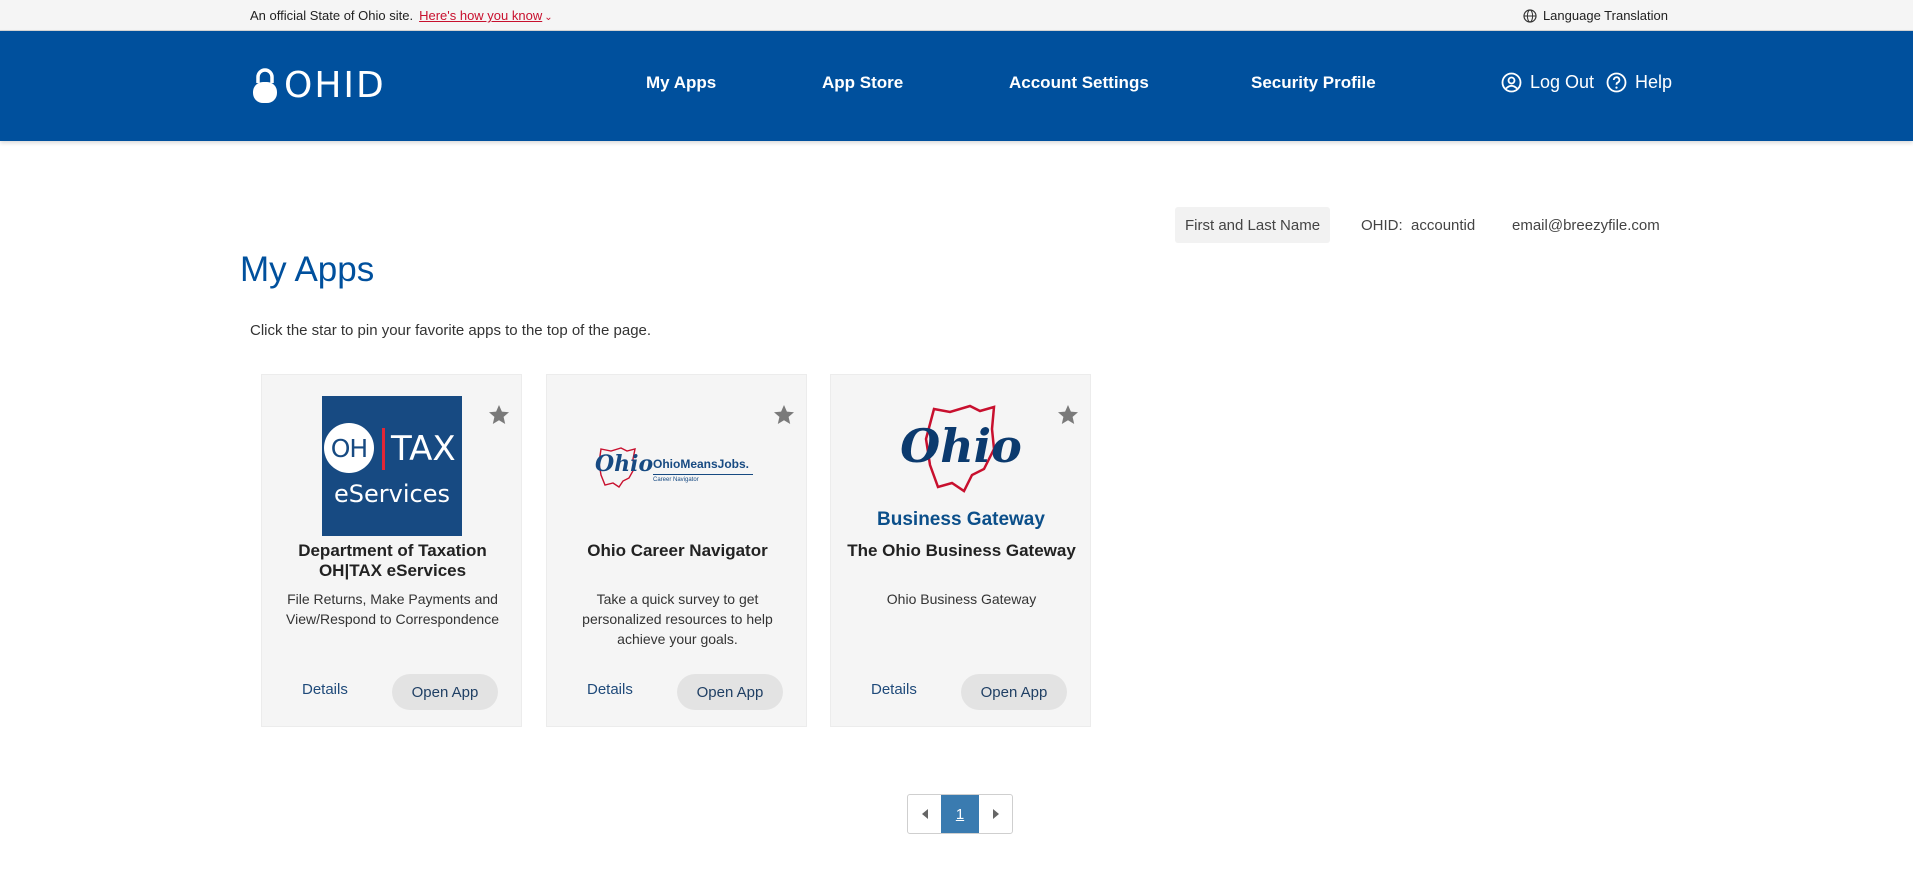 The height and width of the screenshot is (886, 1913). What do you see at coordinates (1605, 15) in the screenshot?
I see `language-translation-label: Language Translation` at bounding box center [1605, 15].